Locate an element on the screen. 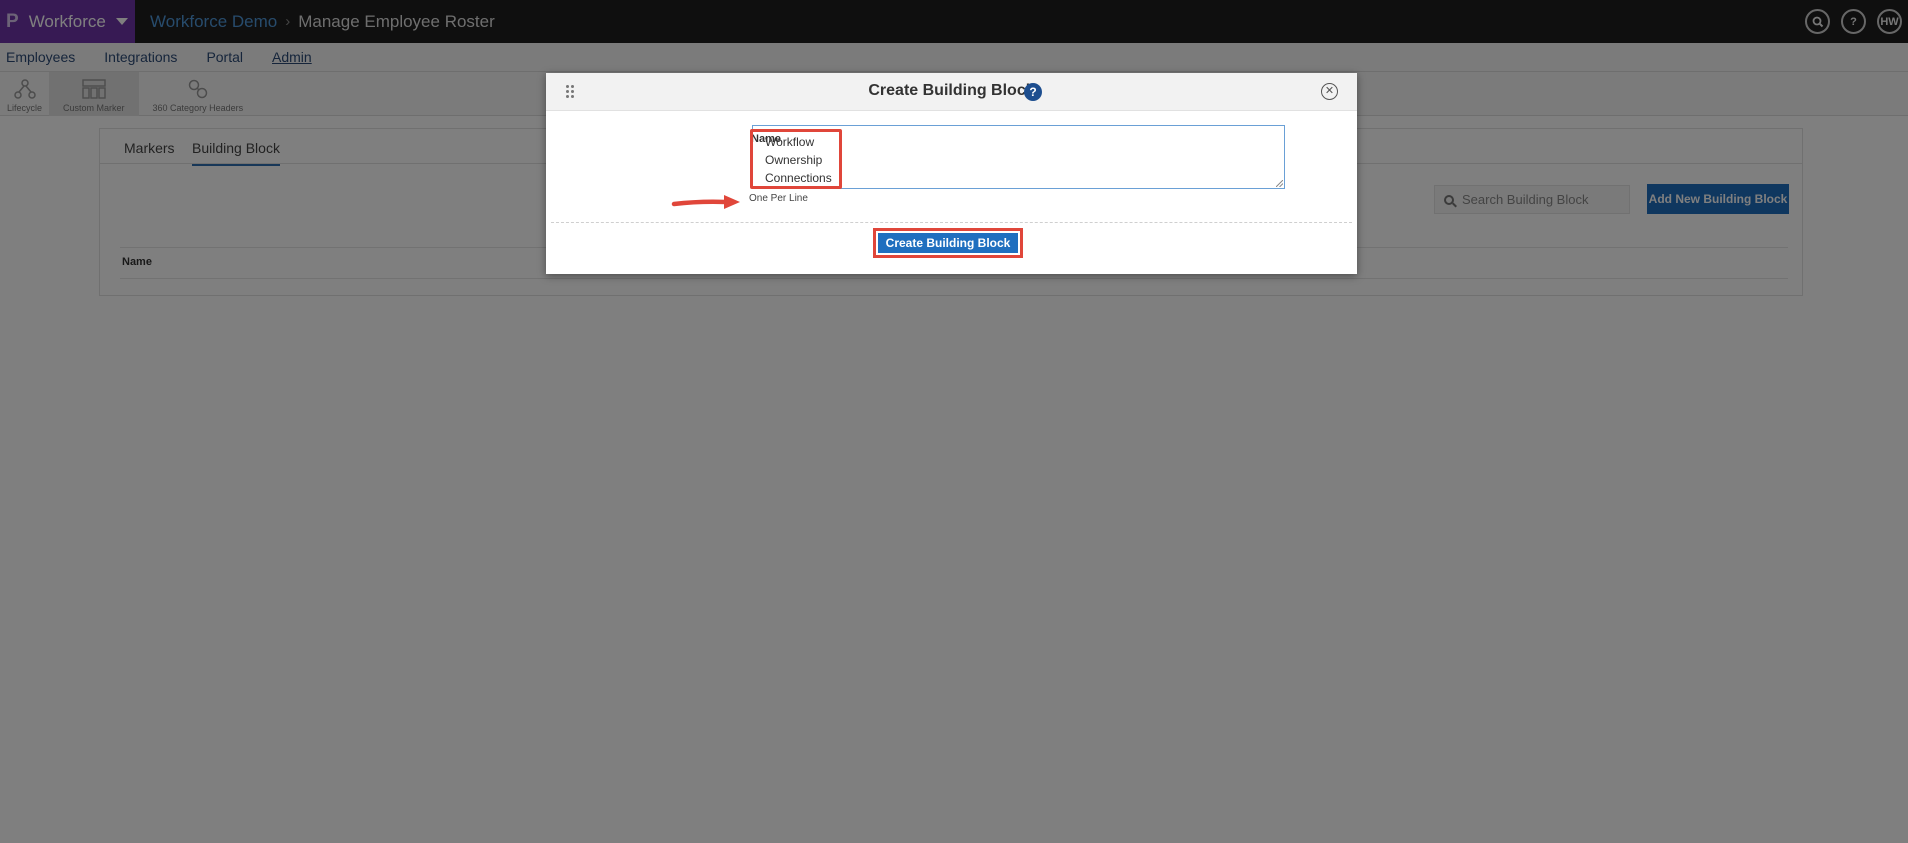 The image size is (1908, 843). modal-title: Create Building Block is located at coordinates (951, 90).